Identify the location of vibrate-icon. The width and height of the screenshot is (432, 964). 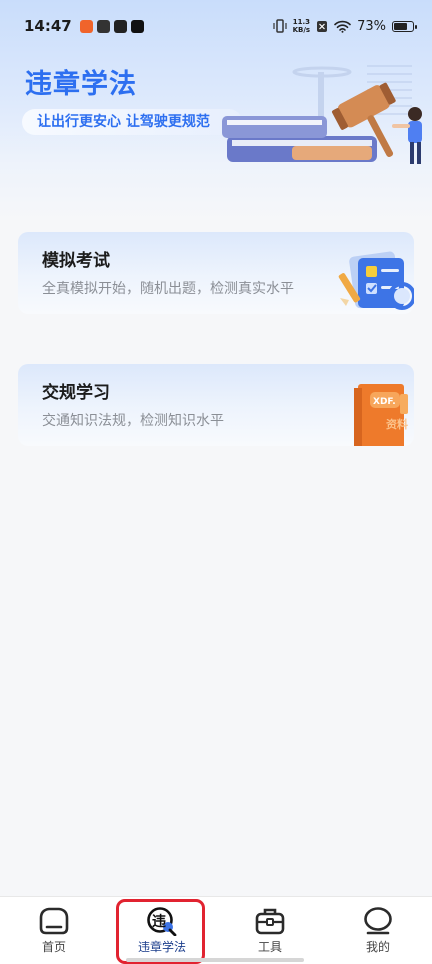
(280, 26).